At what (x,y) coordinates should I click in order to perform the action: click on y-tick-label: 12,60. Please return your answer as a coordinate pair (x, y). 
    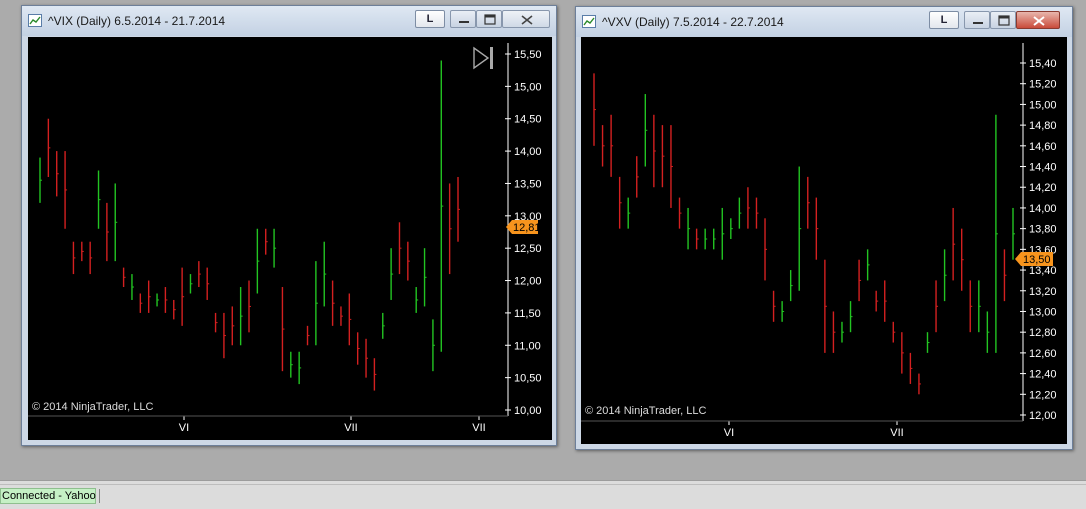
    Looking at the image, I should click on (1043, 354).